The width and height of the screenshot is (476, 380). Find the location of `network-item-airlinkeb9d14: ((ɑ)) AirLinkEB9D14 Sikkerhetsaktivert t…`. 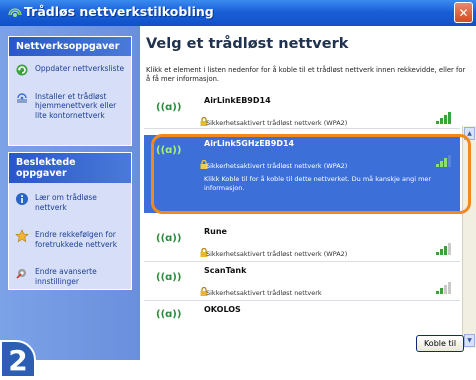

network-item-airlinkeb9d14: ((ɑ)) AirLinkEB9D14 Sikkerhetsaktivert t… is located at coordinates (302, 110).